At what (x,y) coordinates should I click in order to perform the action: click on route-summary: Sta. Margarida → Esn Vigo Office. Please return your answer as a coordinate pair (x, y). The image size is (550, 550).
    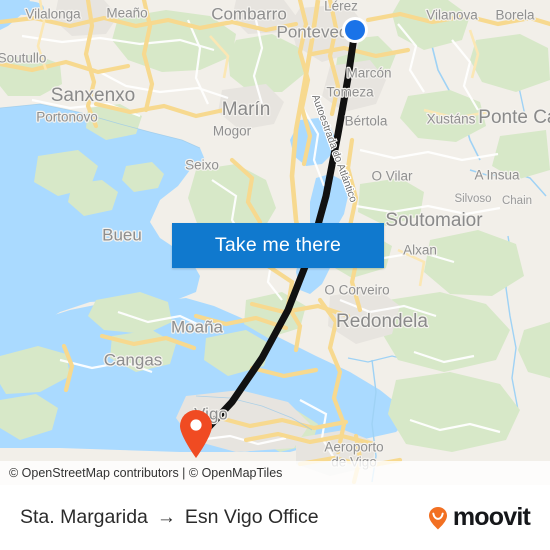
    Looking at the image, I should click on (222, 517).